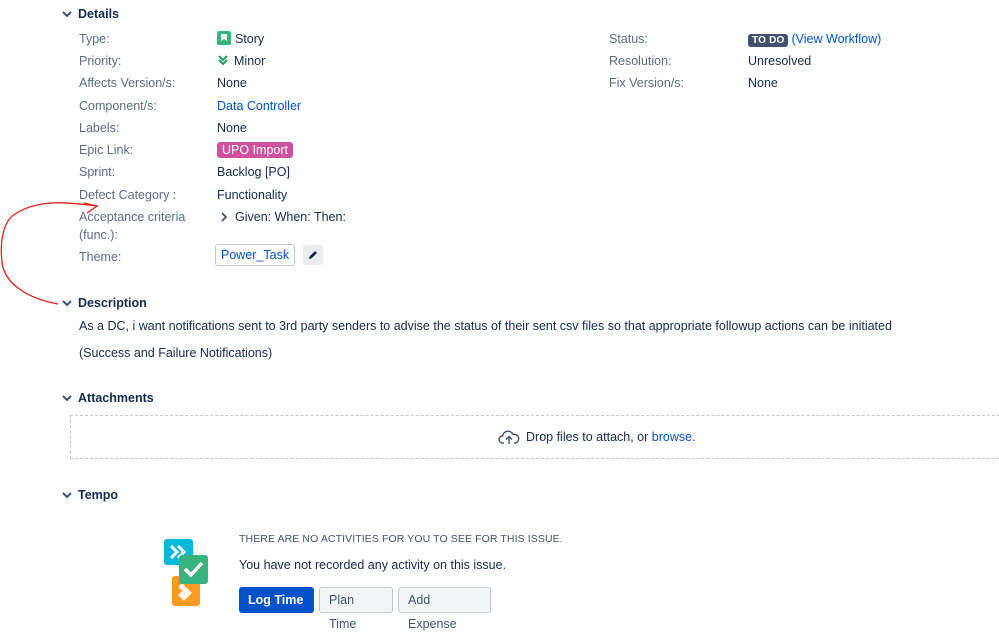 This screenshot has width=999, height=636. I want to click on tempo-toggle: Tempo, so click(90, 495).